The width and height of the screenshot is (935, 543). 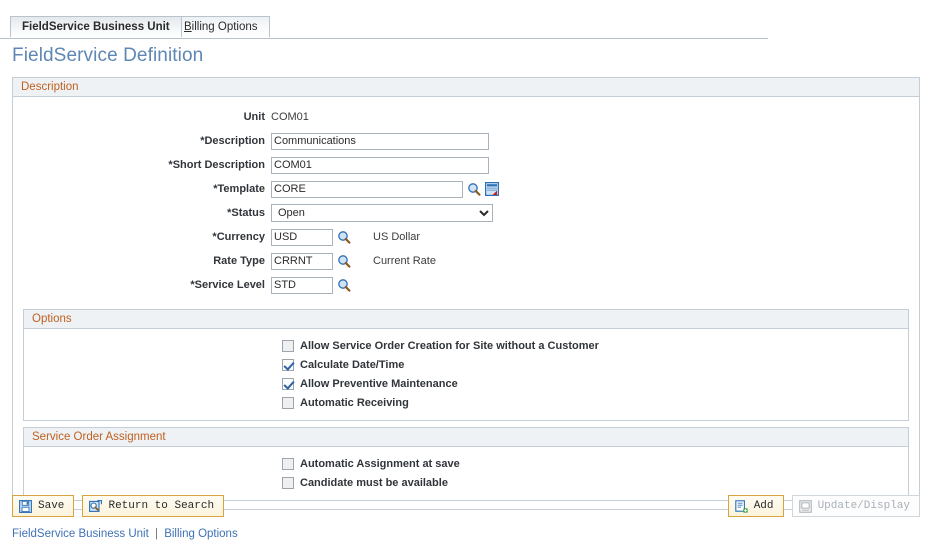 I want to click on save-button: Save, so click(x=43, y=506).